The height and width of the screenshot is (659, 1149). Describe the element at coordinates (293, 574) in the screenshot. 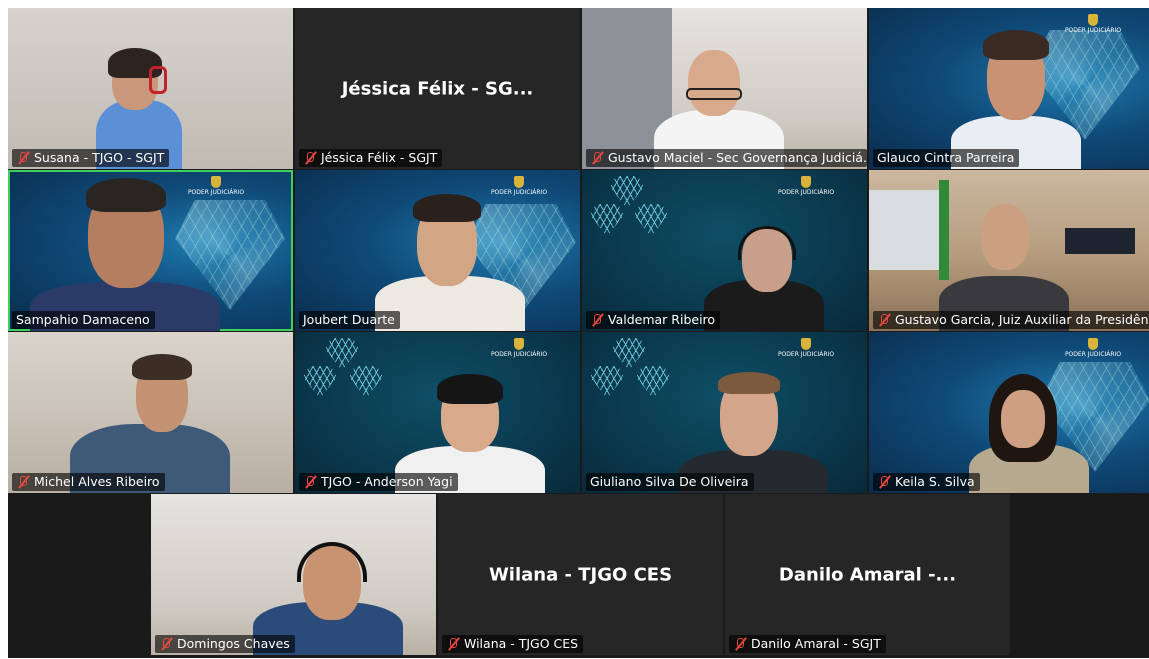

I see `participant-tile: Domingos Chaves` at that location.